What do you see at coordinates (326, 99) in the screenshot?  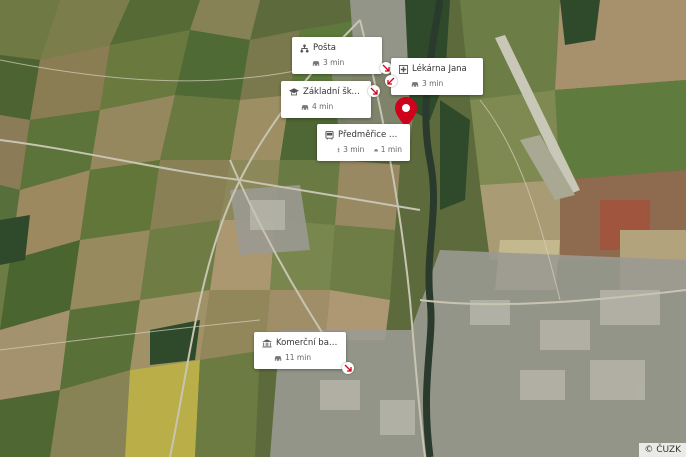 I see `poi-card-skola: Základní škola a ... 4 min` at bounding box center [326, 99].